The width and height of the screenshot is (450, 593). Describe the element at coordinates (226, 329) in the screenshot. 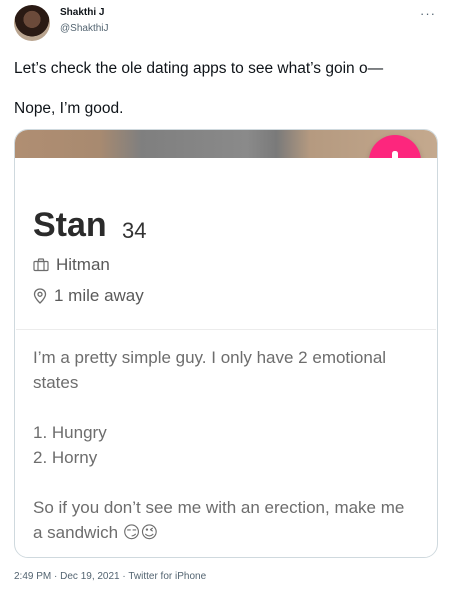

I see `divider` at that location.